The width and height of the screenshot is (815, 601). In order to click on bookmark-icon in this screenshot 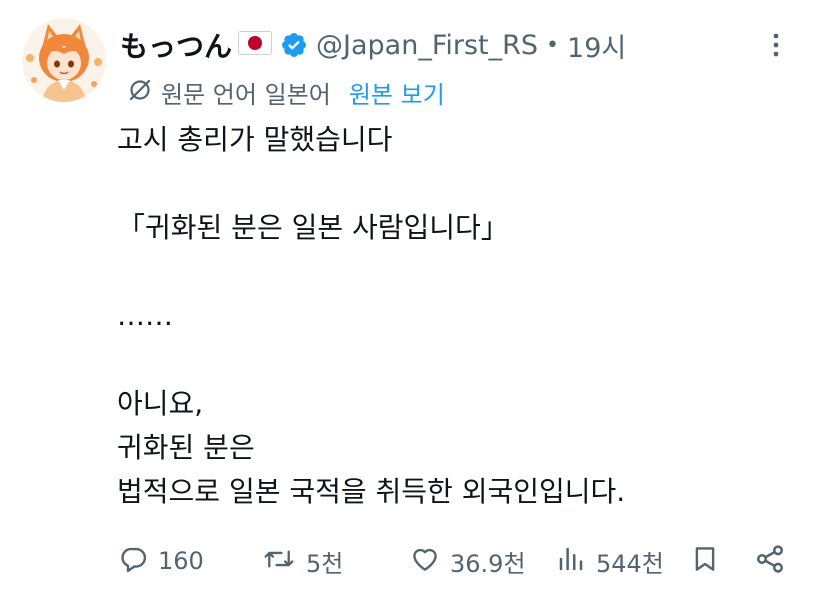, I will do `click(705, 561)`.